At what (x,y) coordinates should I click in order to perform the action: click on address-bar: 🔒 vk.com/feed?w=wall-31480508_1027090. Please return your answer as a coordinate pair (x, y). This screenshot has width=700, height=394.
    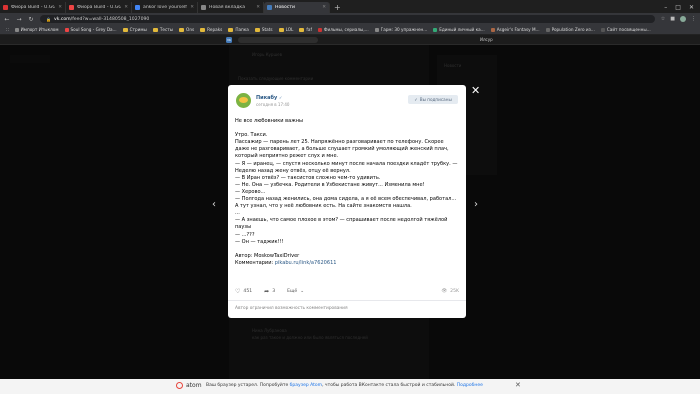
    Looking at the image, I should click on (347, 19).